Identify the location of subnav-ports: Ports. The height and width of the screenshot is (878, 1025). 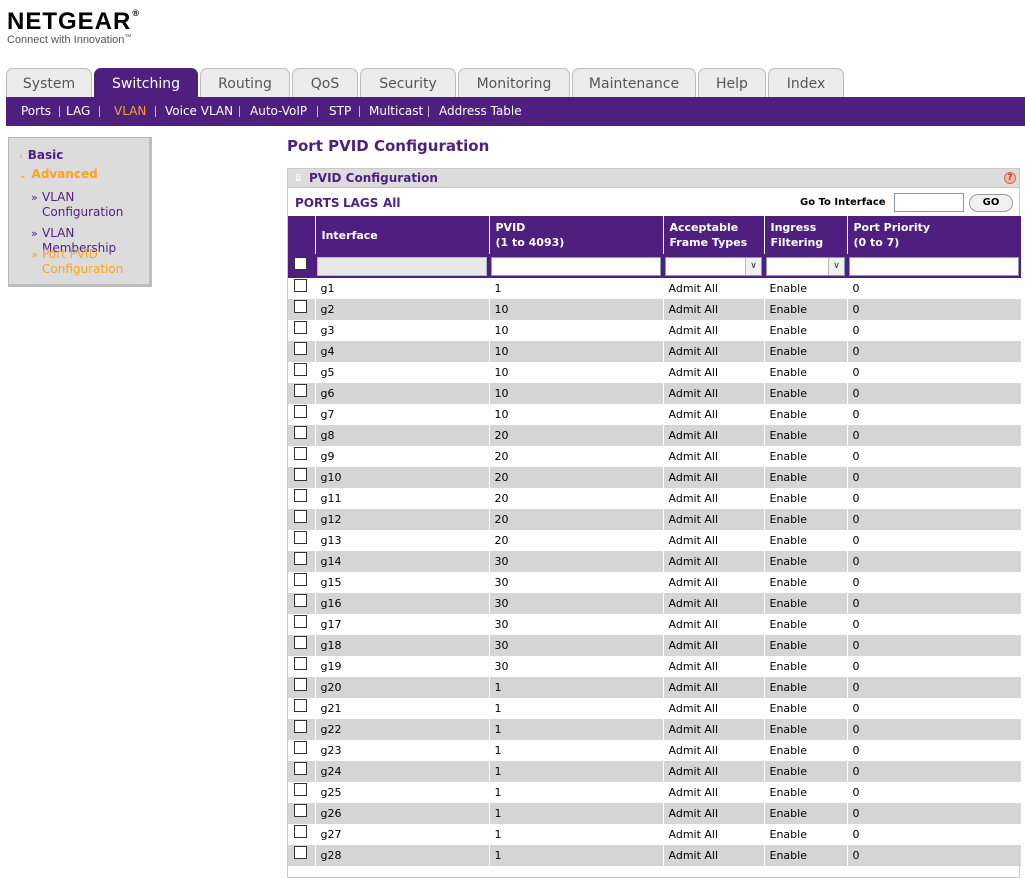
(36, 111).